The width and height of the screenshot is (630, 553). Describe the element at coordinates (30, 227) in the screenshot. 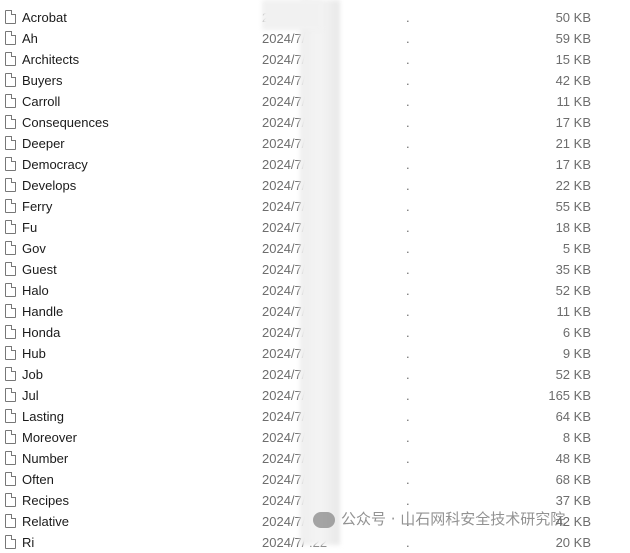

I see `file-name: Fu` at that location.